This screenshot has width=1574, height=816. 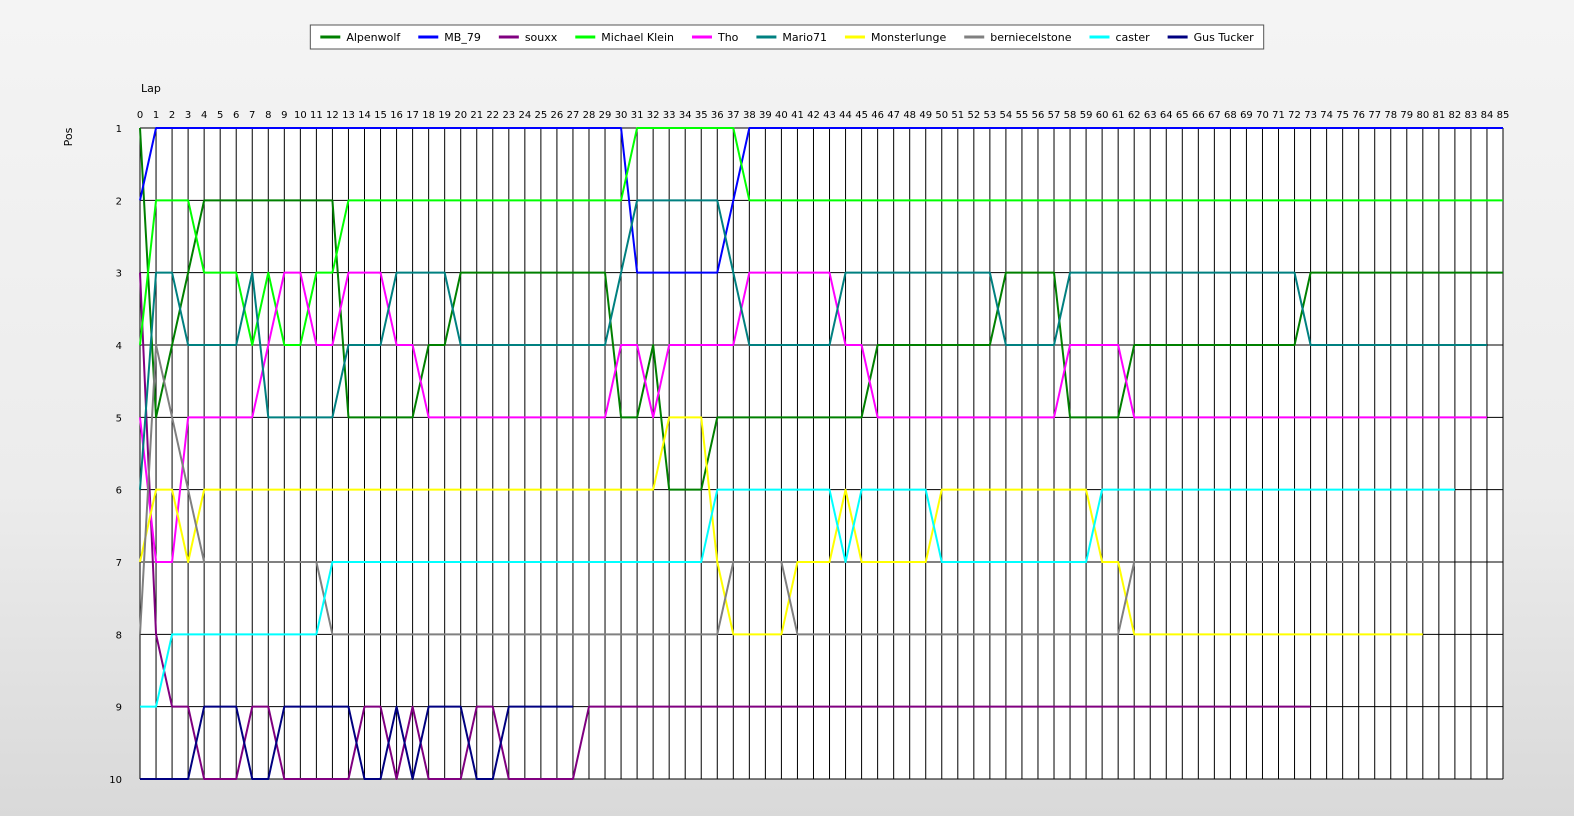 I want to click on x-tick-label: 45, so click(x=861, y=115).